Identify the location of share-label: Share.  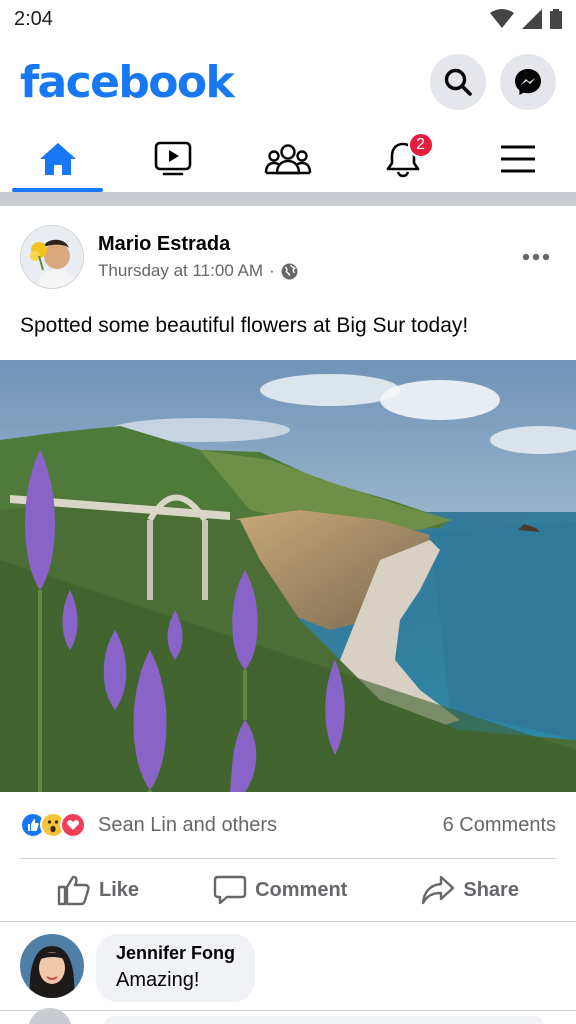
(491, 889).